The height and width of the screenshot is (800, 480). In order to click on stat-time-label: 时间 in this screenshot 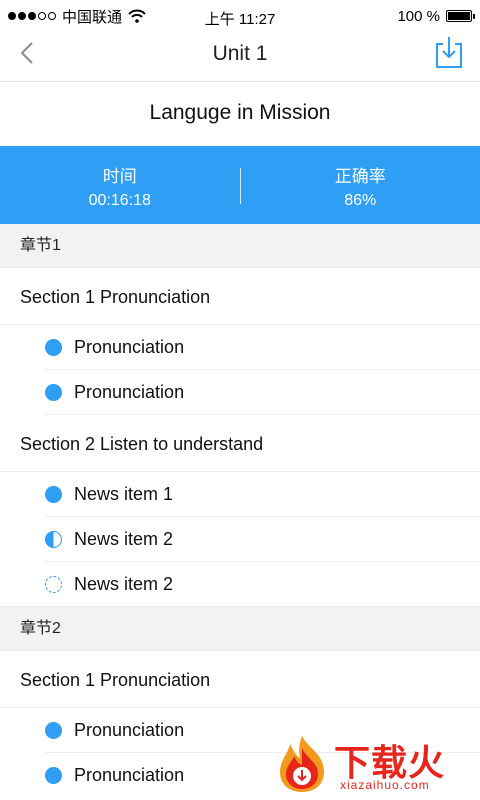, I will do `click(119, 176)`.